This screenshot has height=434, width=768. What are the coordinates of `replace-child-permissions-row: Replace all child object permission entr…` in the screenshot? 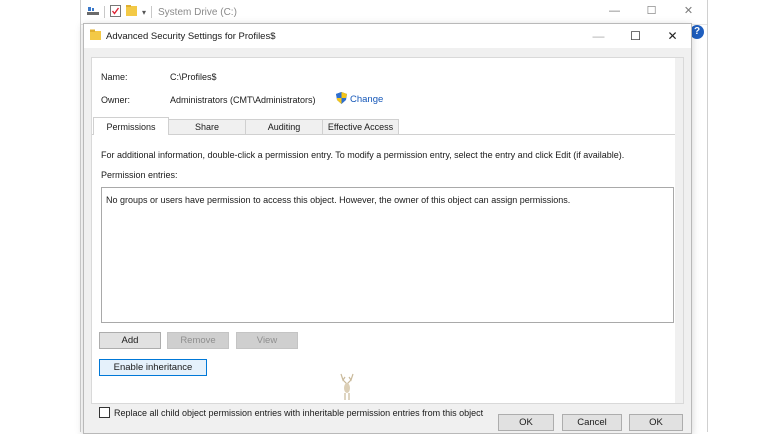 It's located at (291, 412).